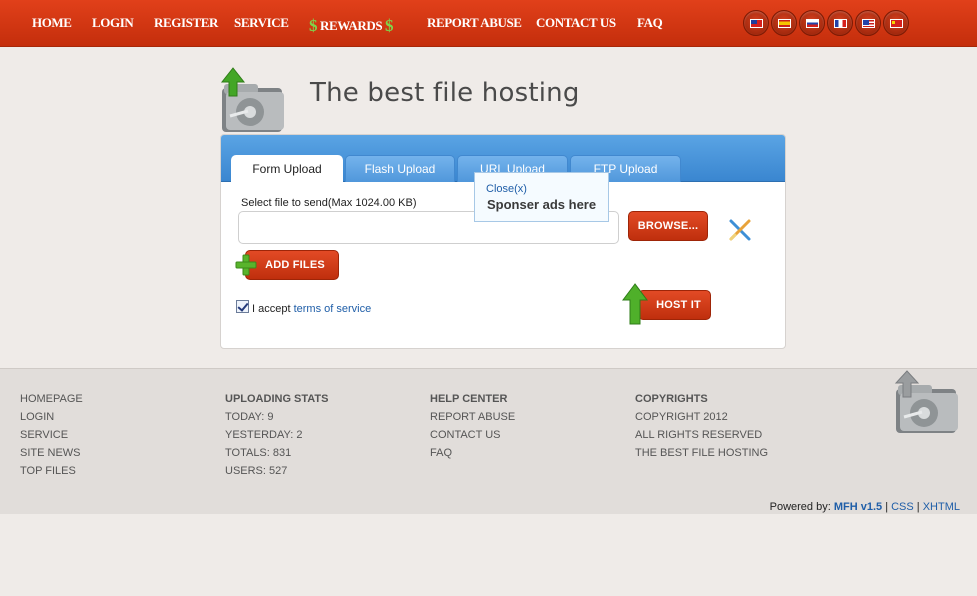  I want to click on stats-today: TODAY: 9, so click(249, 417).